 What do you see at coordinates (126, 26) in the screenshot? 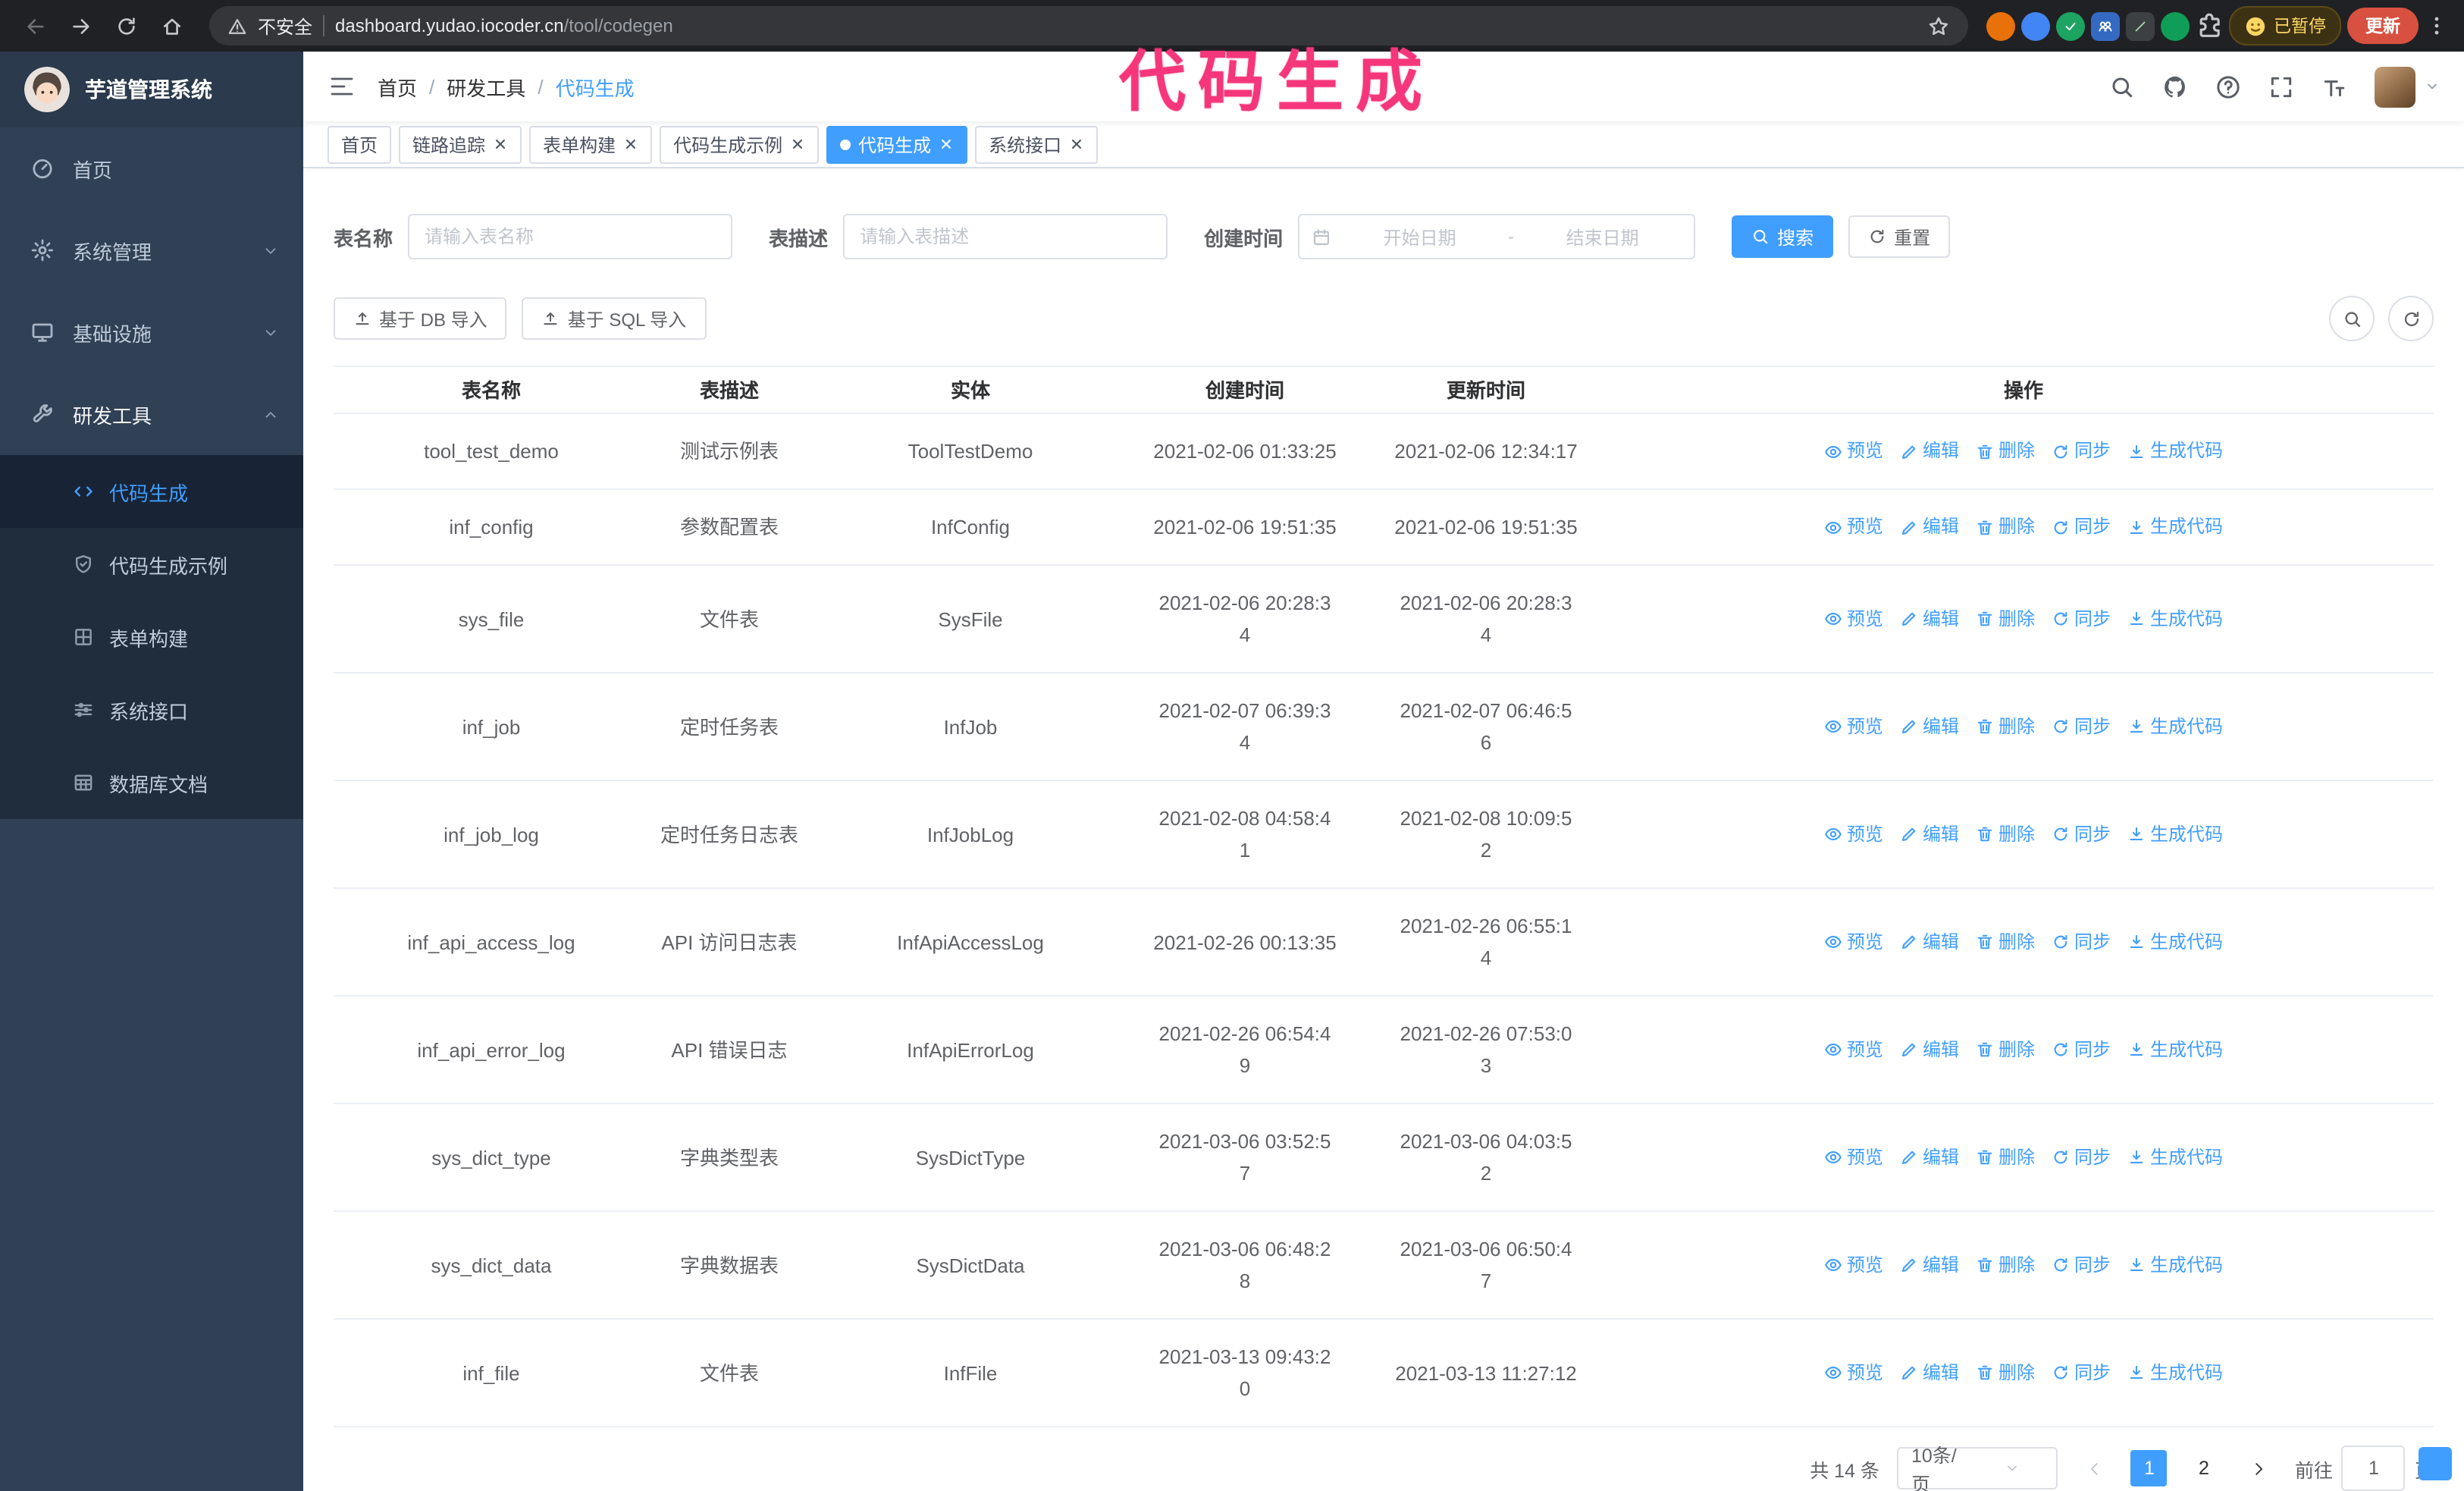
I see `browser-reload-button` at bounding box center [126, 26].